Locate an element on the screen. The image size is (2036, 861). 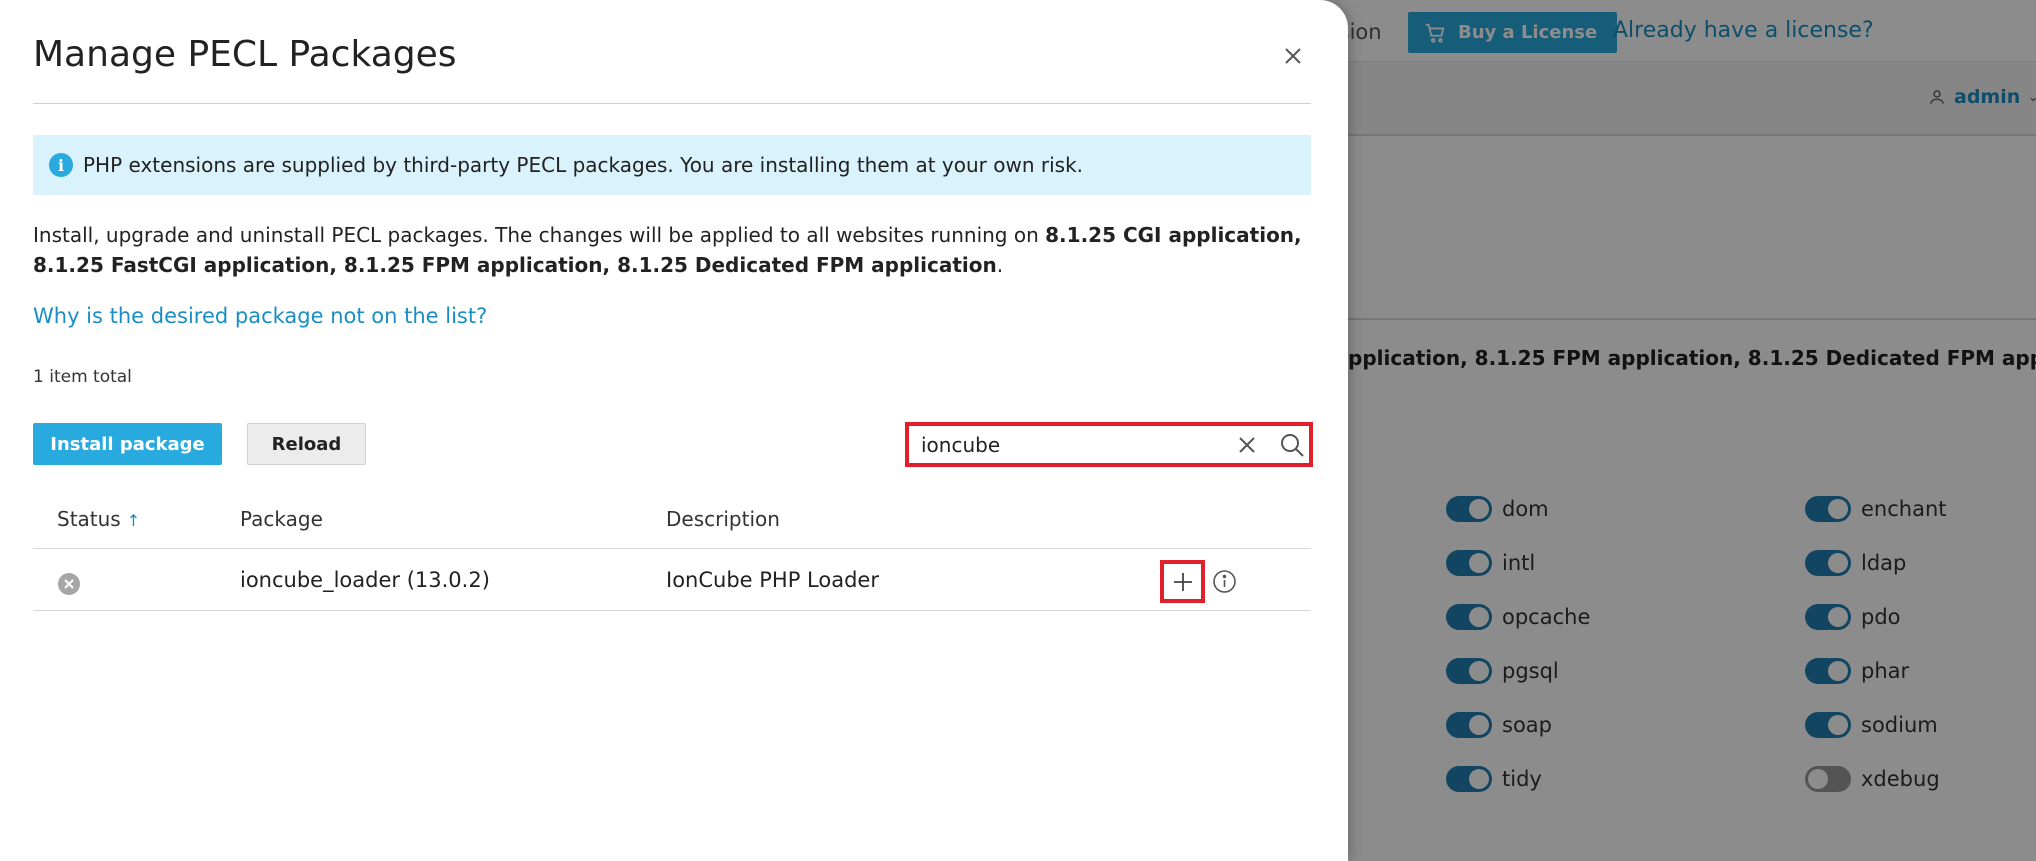
table-row-divider is located at coordinates (672, 610).